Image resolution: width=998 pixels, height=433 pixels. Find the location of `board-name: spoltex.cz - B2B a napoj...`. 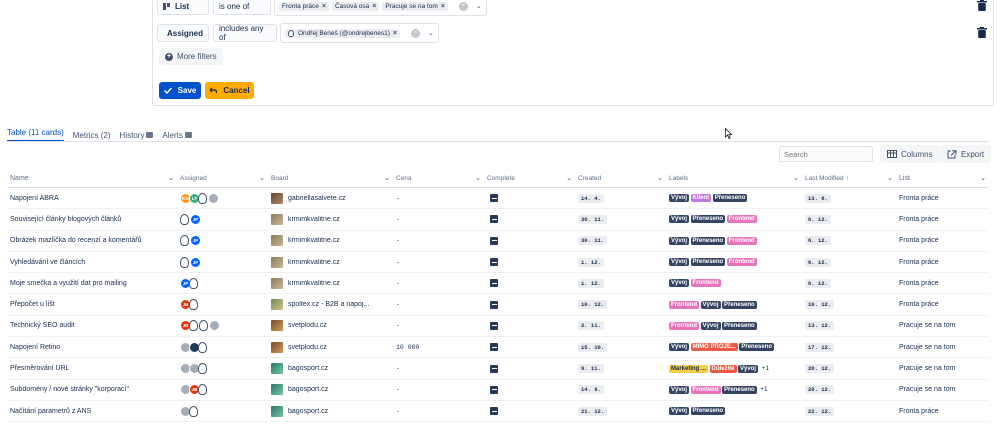

board-name: spoltex.cz - B2B a napoj... is located at coordinates (328, 304).